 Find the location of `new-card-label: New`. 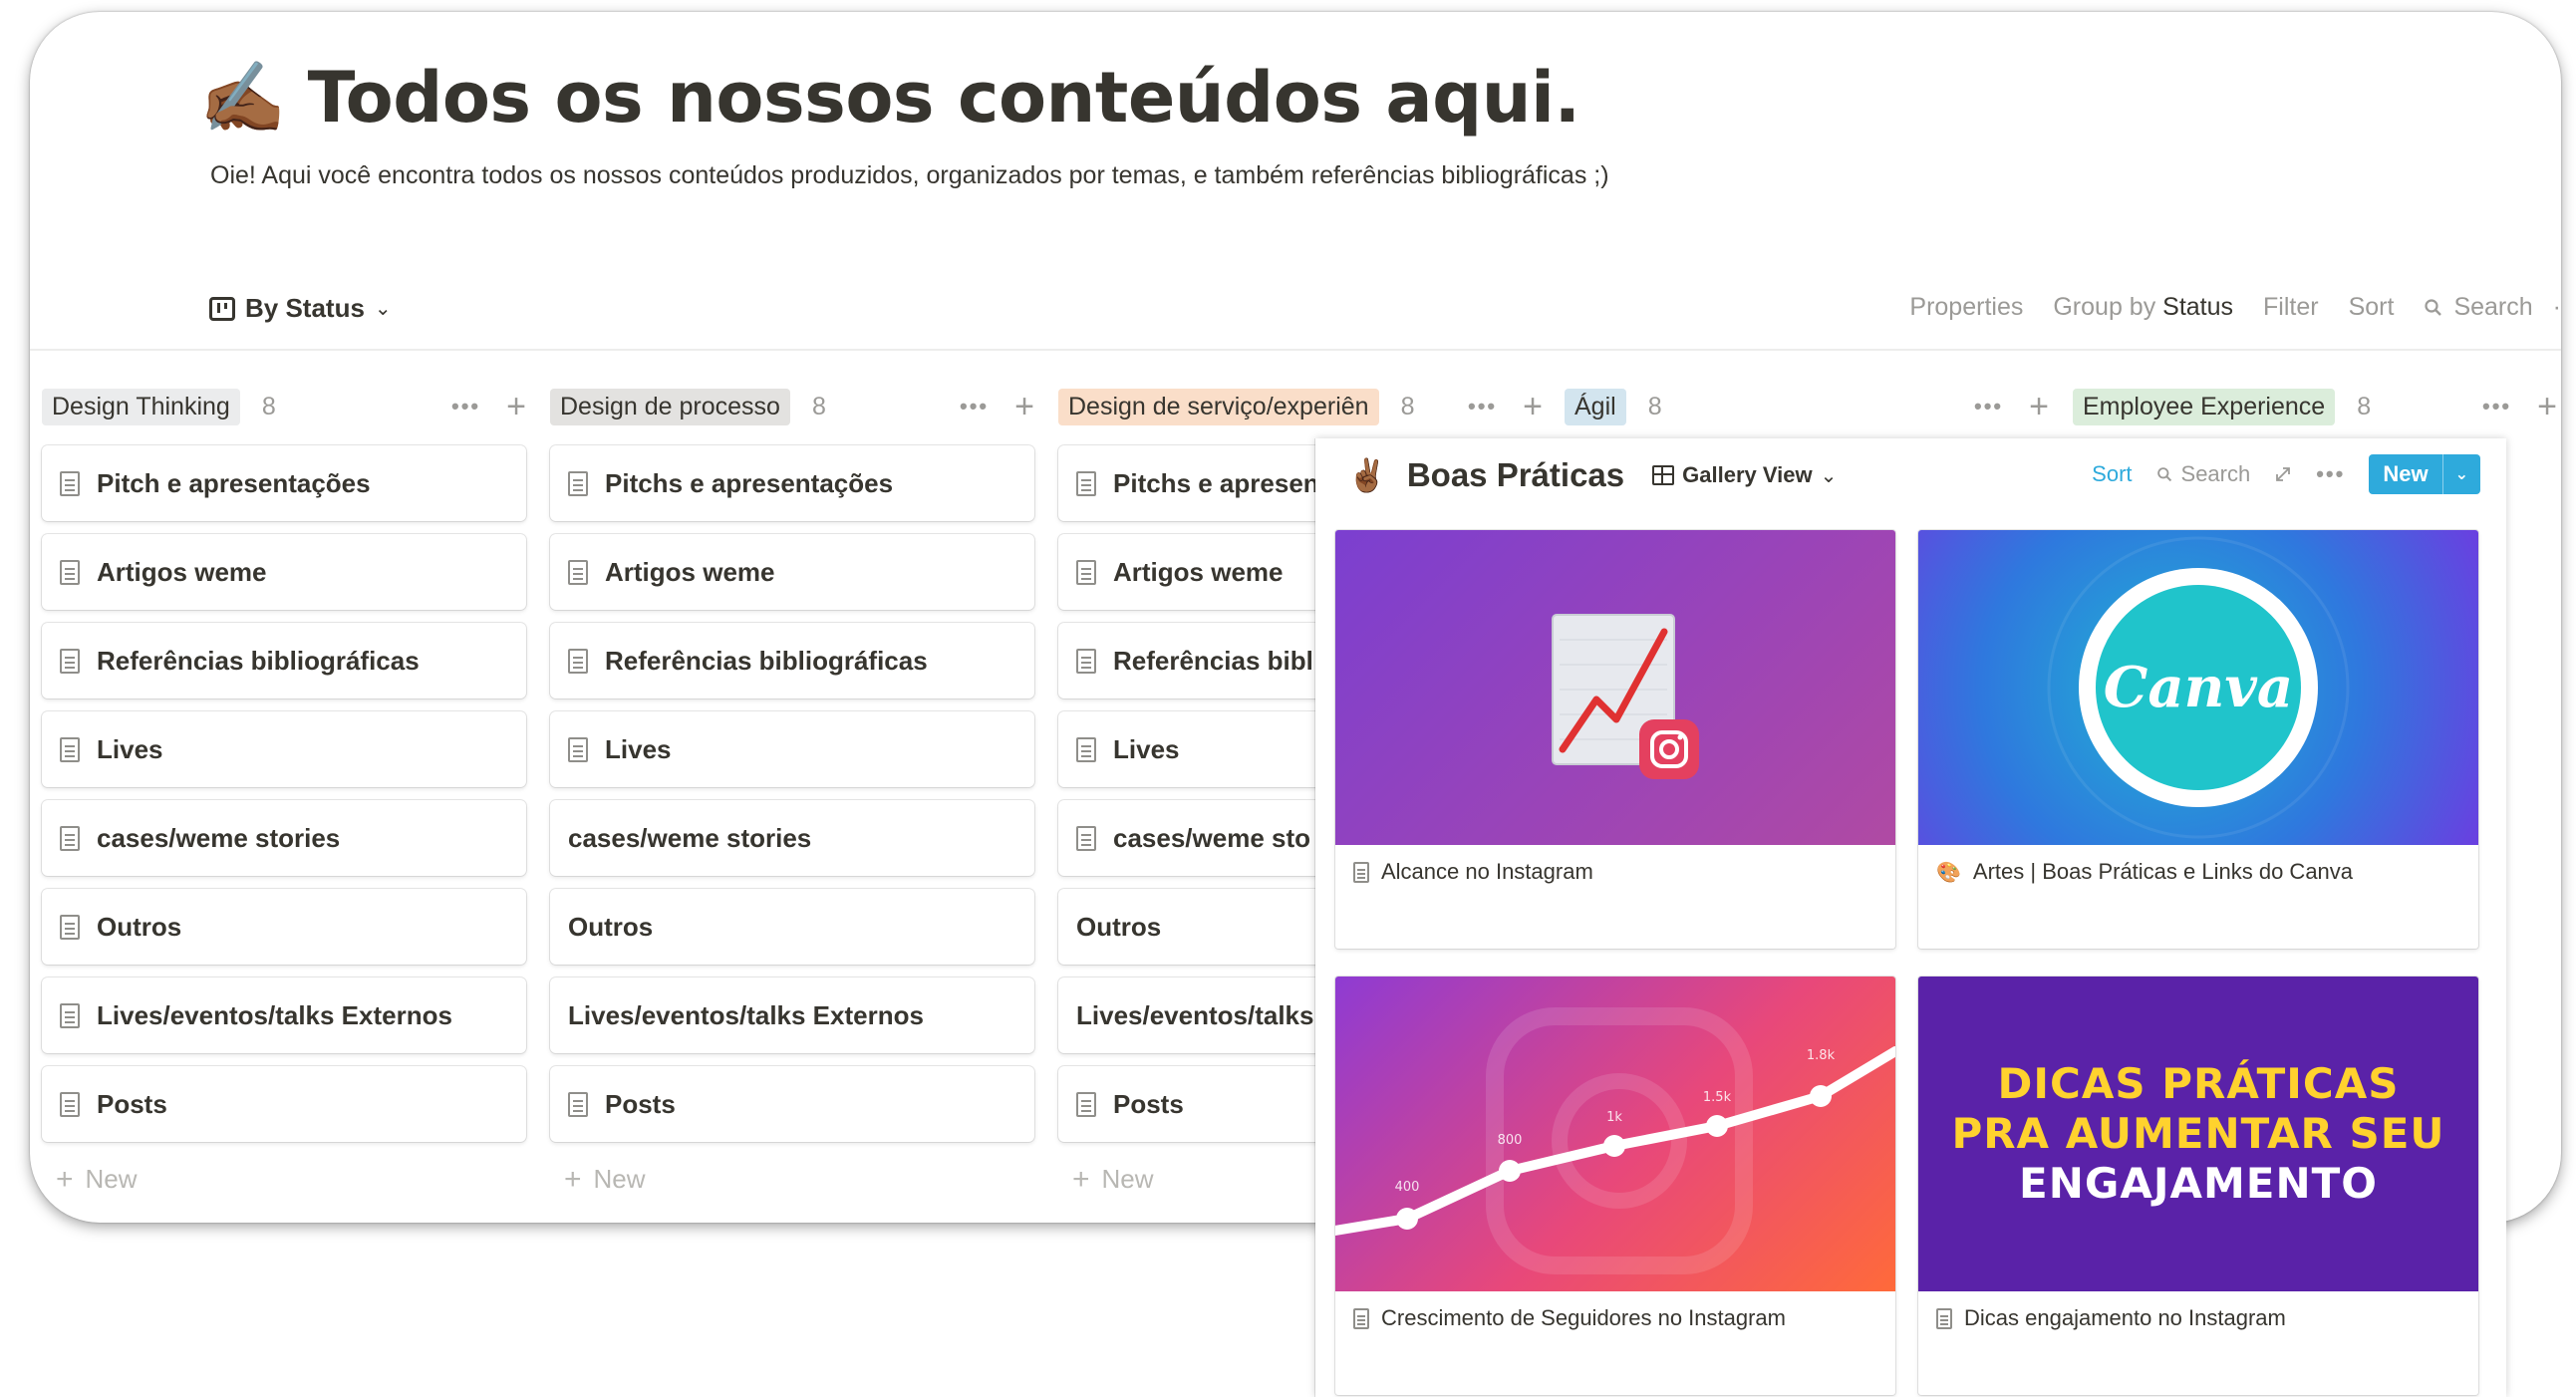

new-card-label: New is located at coordinates (111, 1179).